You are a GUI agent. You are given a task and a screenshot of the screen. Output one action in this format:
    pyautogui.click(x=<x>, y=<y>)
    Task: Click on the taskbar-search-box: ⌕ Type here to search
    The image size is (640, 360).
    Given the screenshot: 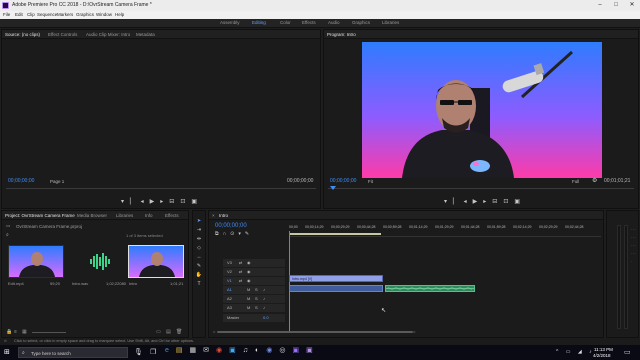 What is the action you would take?
    pyautogui.click(x=73, y=352)
    